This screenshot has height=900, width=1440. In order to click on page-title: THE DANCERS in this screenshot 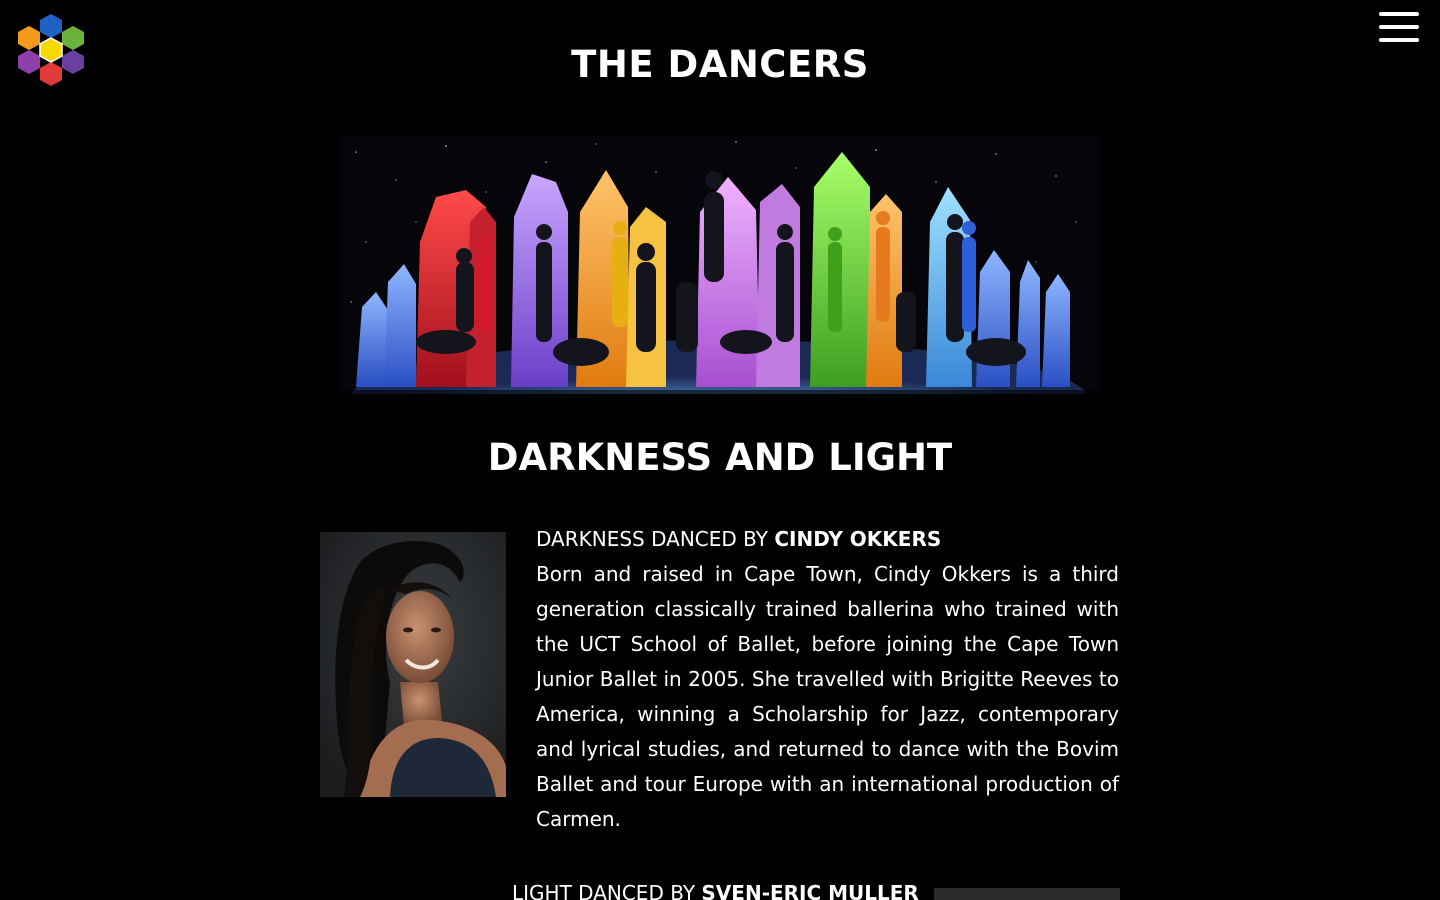, I will do `click(720, 64)`.